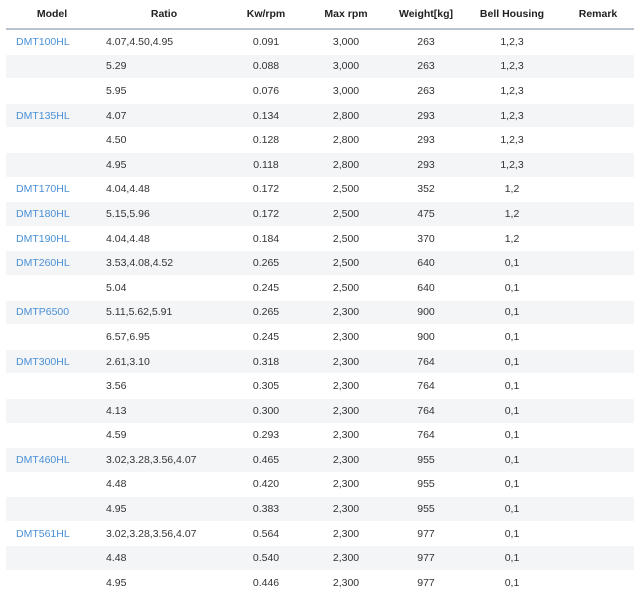  I want to click on model-cell: DMT460HL, so click(52, 460).